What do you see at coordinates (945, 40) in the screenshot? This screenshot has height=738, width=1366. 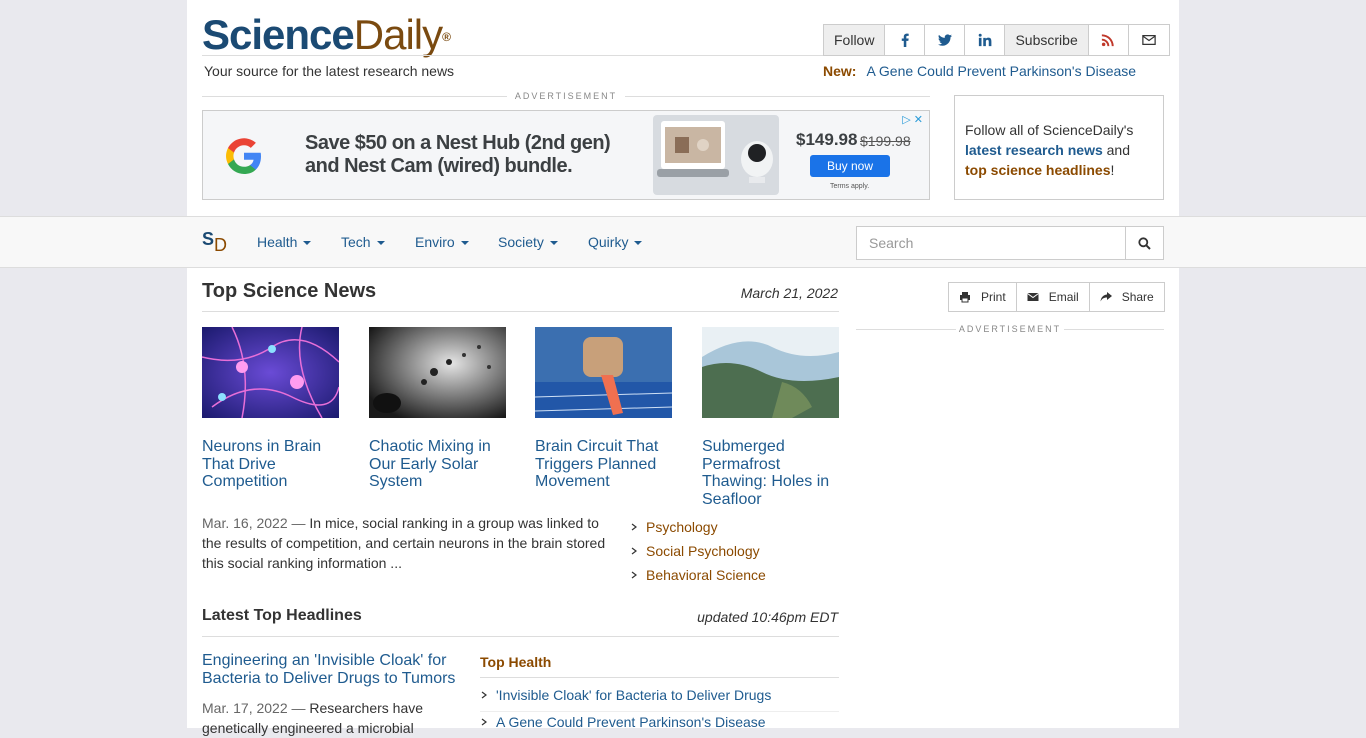 I see `twitter-icon` at bounding box center [945, 40].